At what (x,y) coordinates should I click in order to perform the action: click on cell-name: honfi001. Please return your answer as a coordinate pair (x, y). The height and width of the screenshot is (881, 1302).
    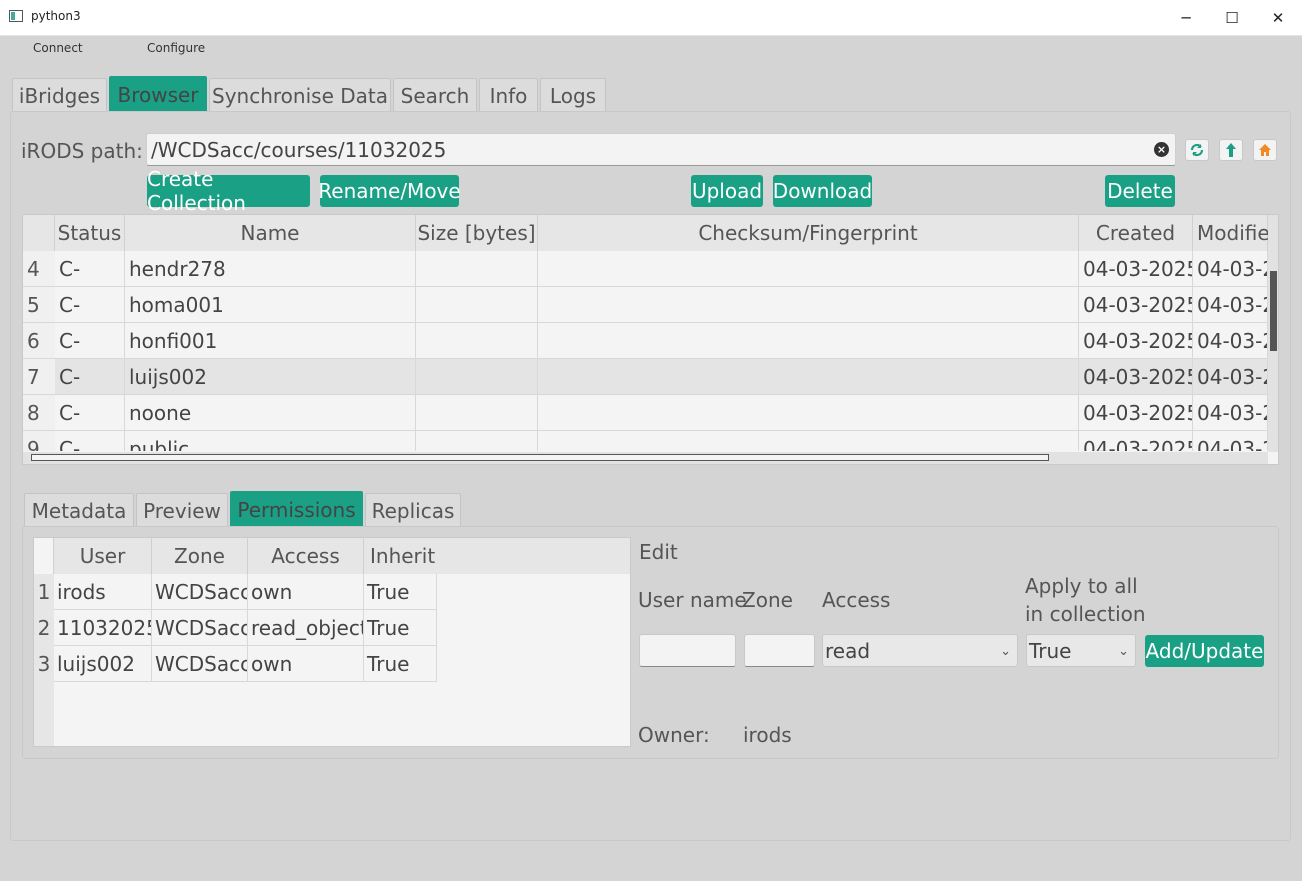
    Looking at the image, I should click on (270, 341).